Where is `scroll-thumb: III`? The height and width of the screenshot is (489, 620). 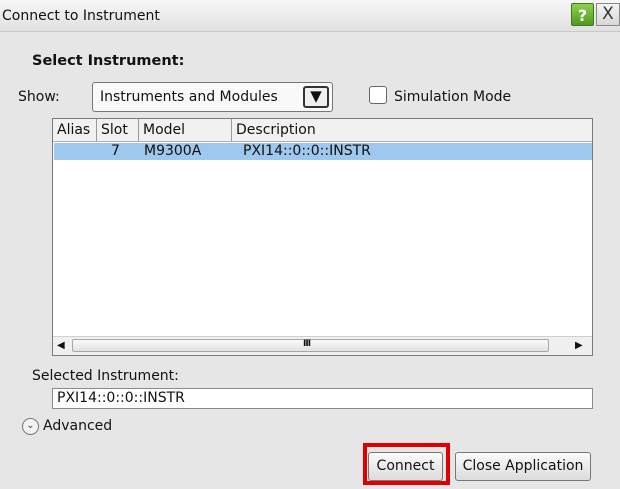
scroll-thumb: III is located at coordinates (310, 345).